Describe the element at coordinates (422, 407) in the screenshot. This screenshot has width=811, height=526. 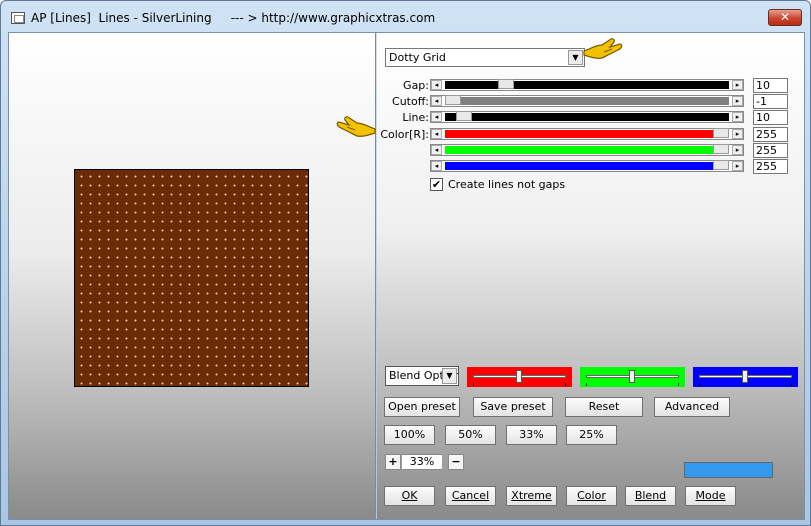
I see `open-preset-button: Open preset` at that location.